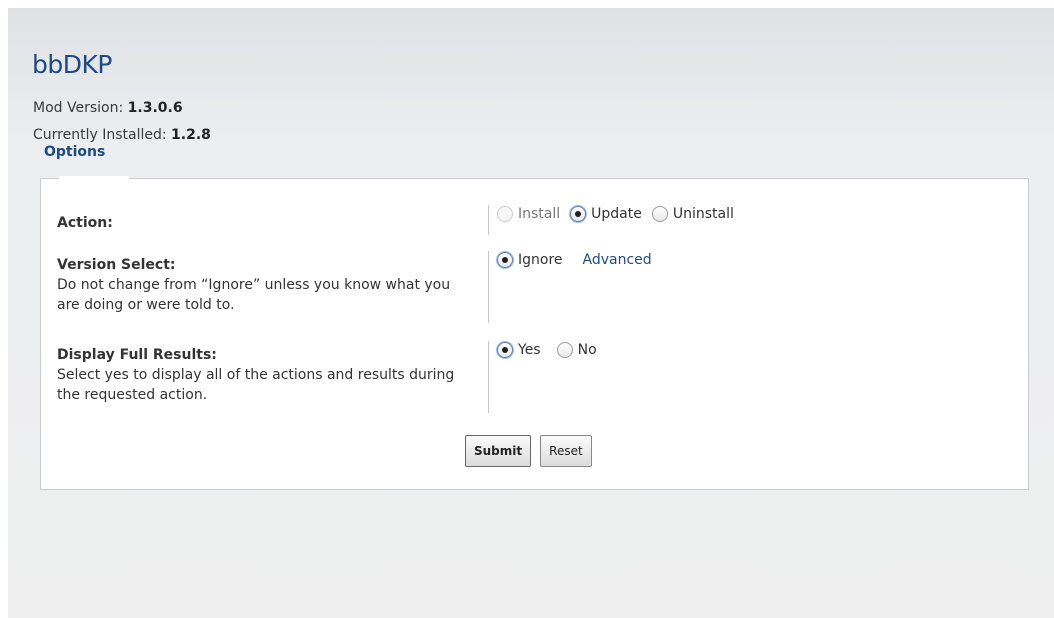 The image size is (1054, 618). What do you see at coordinates (617, 260) in the screenshot?
I see `advanced-link: Advanced` at bounding box center [617, 260].